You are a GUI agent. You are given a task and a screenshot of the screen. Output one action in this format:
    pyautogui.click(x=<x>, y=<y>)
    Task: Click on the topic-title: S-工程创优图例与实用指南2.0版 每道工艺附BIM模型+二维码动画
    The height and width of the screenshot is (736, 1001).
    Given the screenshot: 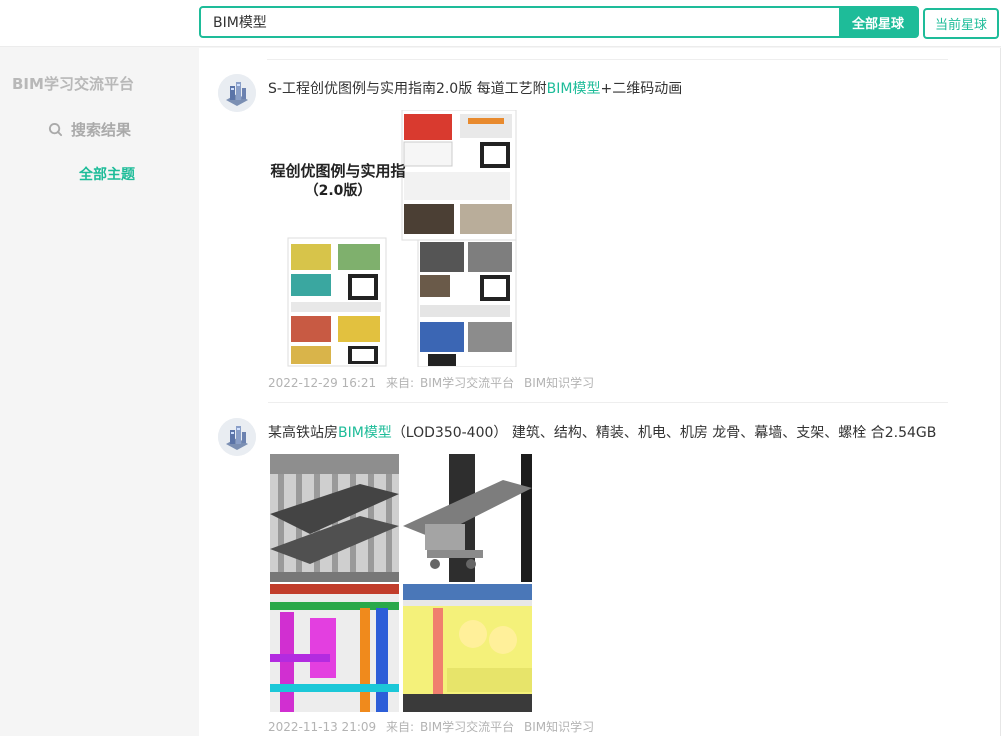 What is the action you would take?
    pyautogui.click(x=475, y=88)
    